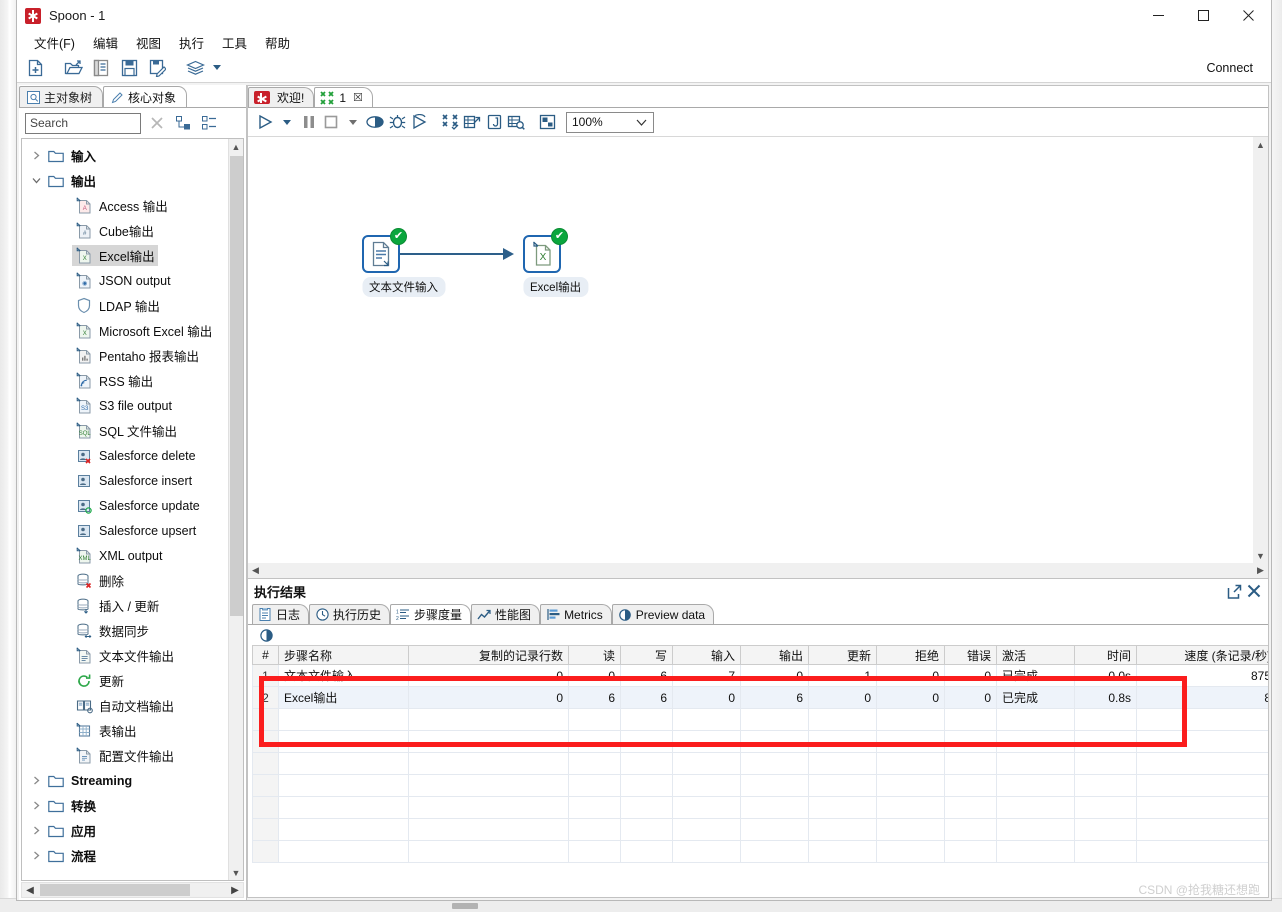  Describe the element at coordinates (350, 614) in the screenshot. I see `tab-execution-history: 执行历史` at that location.